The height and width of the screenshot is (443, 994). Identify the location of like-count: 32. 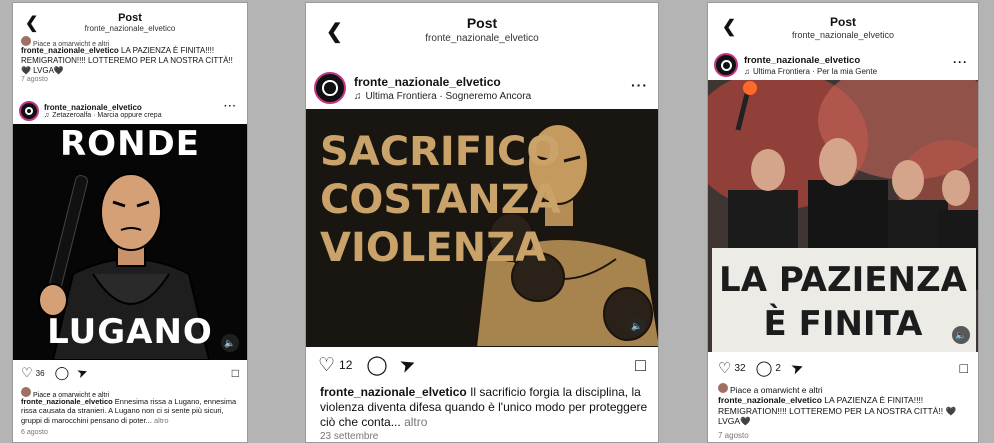
(740, 368).